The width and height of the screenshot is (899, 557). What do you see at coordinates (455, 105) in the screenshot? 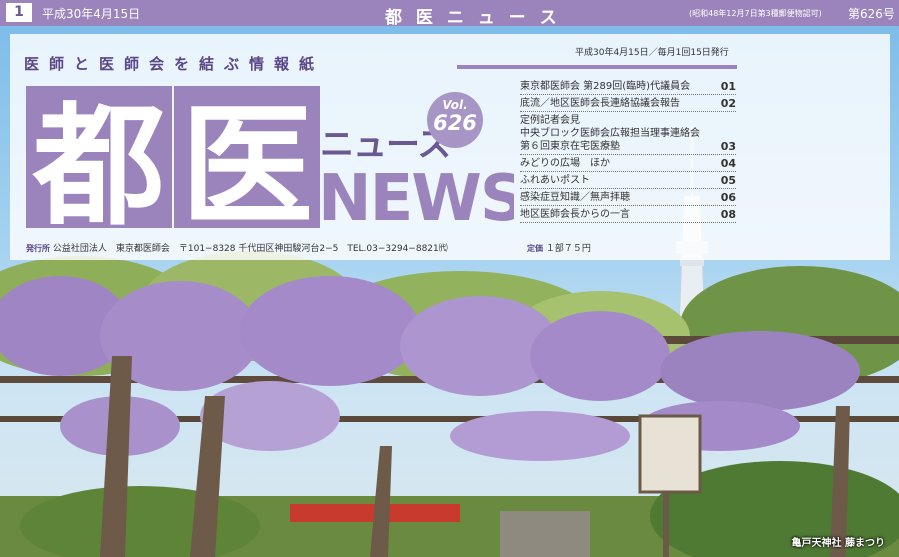
I see `volume-label: Vol.` at bounding box center [455, 105].